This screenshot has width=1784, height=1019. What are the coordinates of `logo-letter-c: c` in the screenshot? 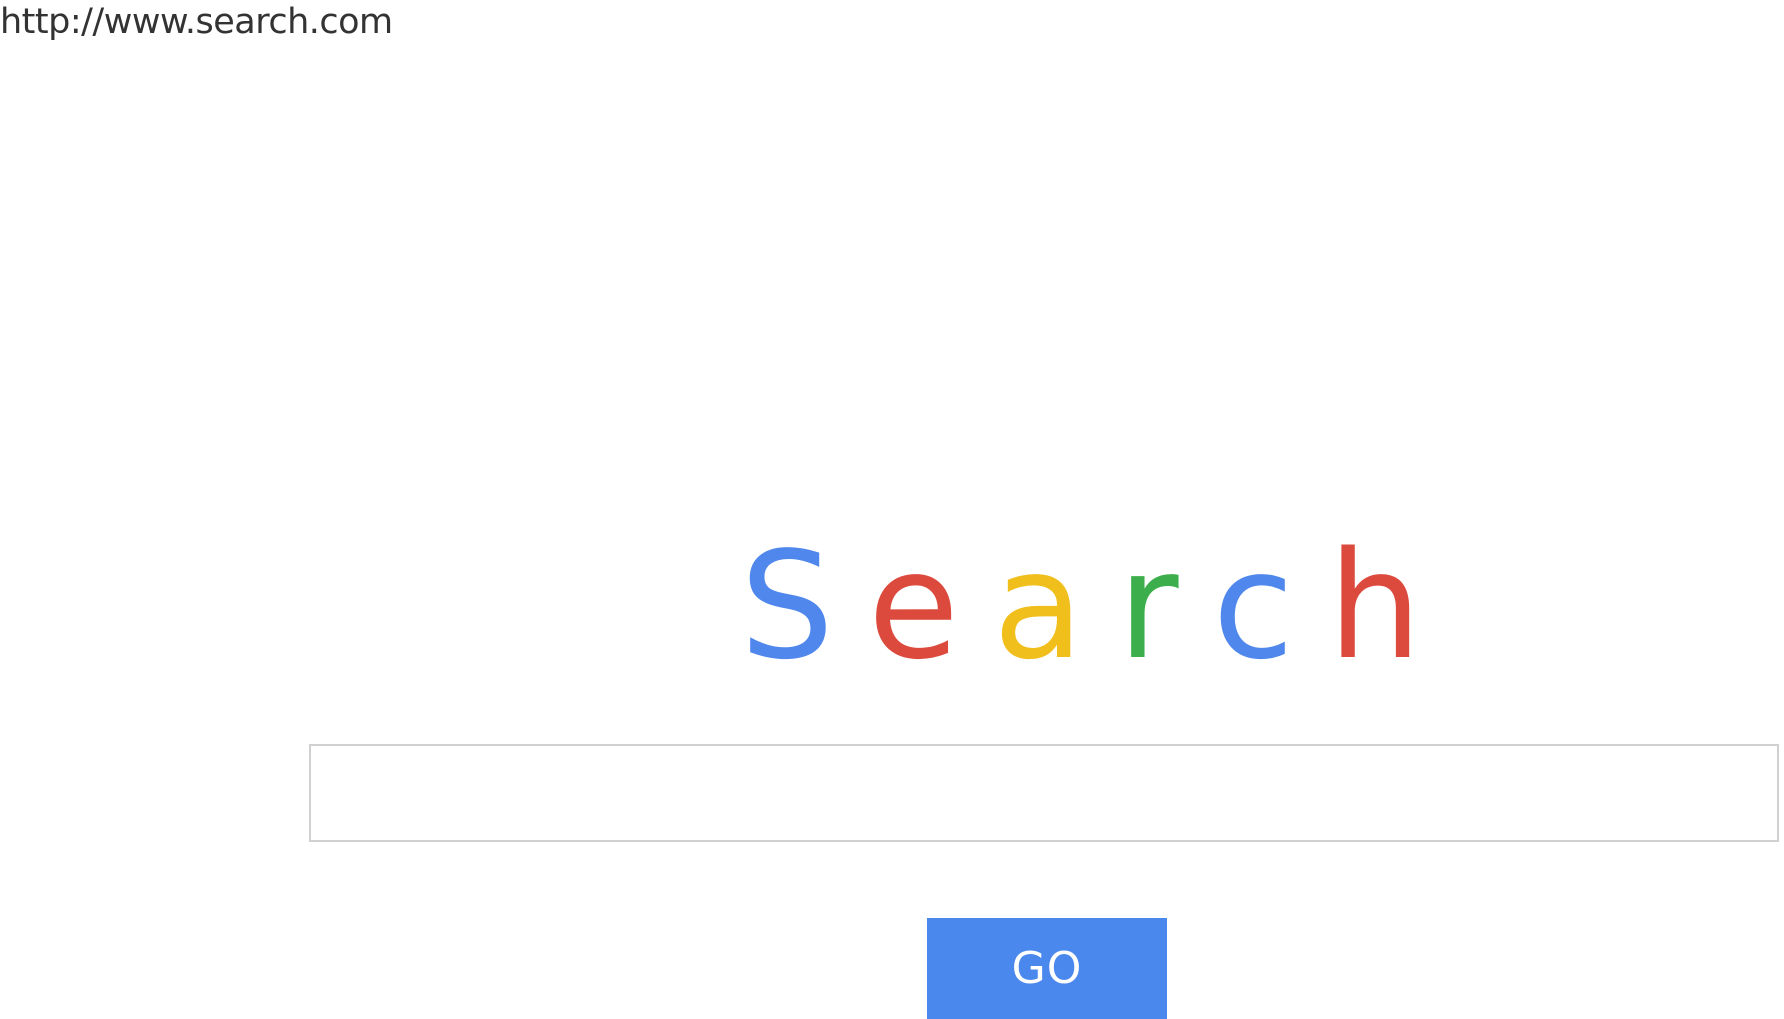 It's located at (1270, 606).